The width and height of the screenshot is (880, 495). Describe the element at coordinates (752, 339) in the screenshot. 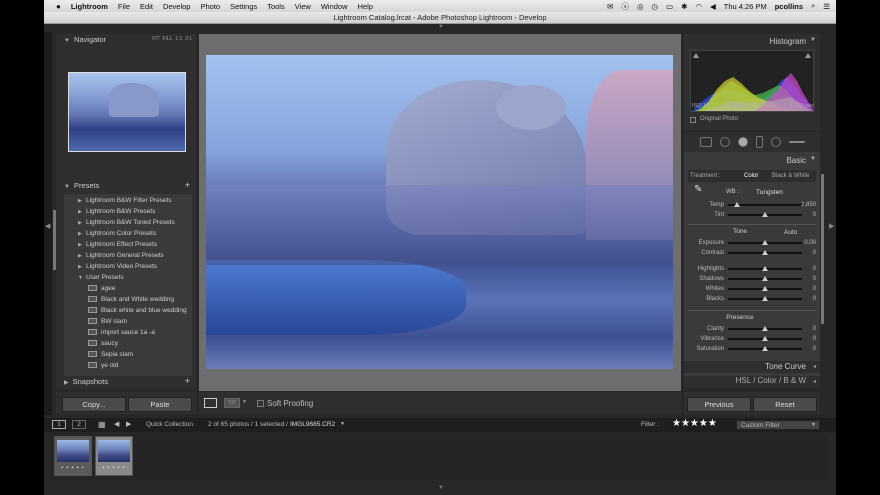

I see `slider-row-vibrance: Vibrance 0` at that location.